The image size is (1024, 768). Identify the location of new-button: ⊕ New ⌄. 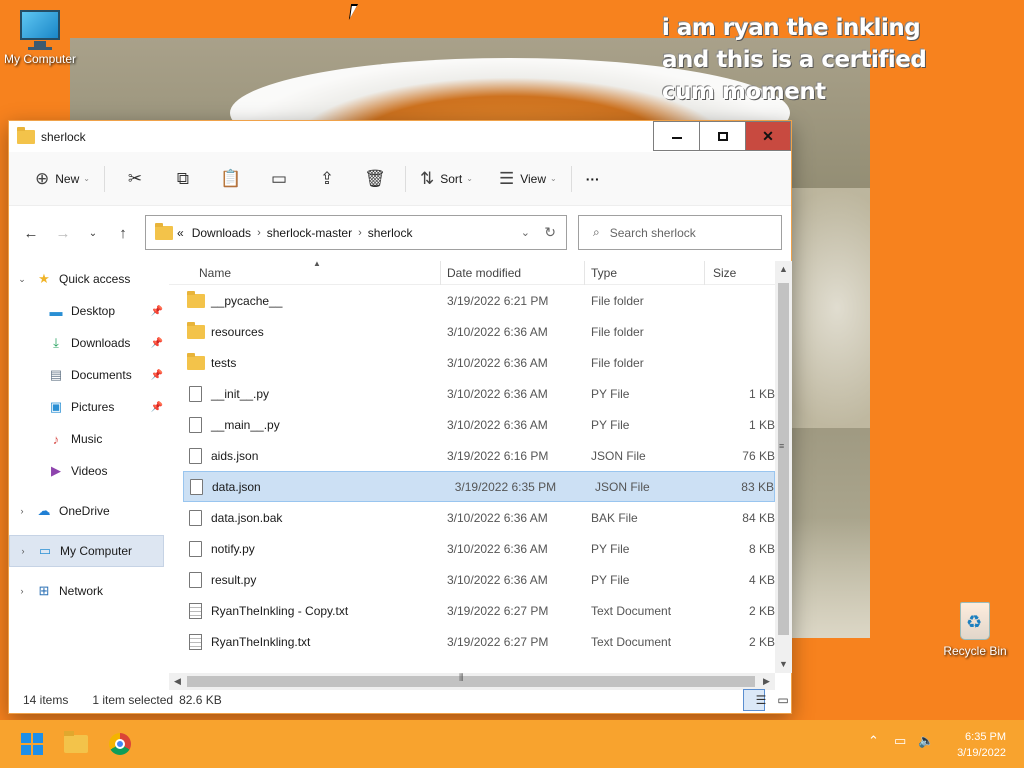
(62, 179).